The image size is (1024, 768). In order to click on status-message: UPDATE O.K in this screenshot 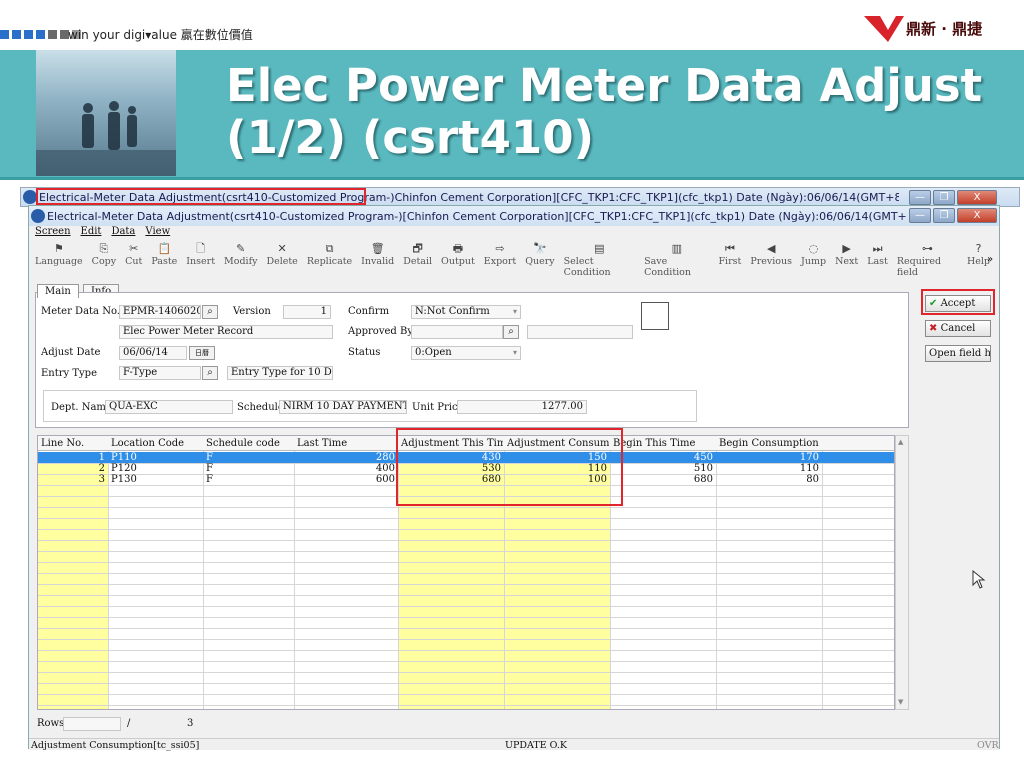, I will do `click(536, 745)`.